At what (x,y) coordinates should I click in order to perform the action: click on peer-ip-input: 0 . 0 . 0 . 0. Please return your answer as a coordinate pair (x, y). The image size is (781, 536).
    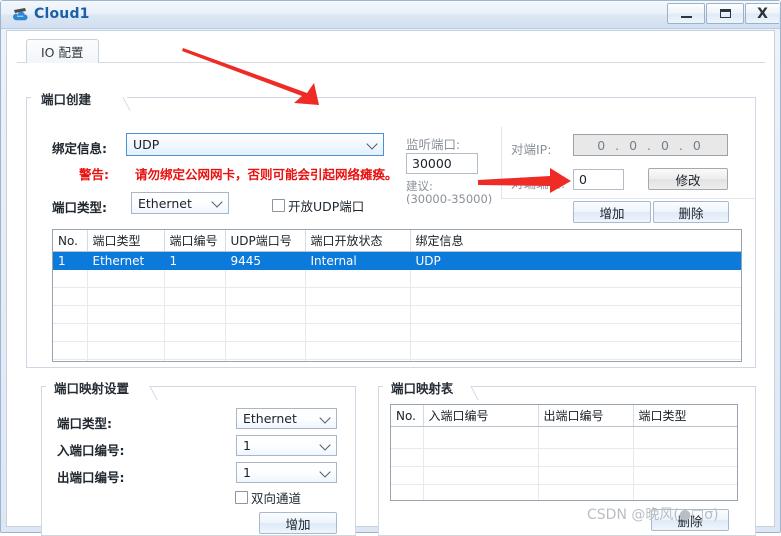
    Looking at the image, I should click on (650, 145).